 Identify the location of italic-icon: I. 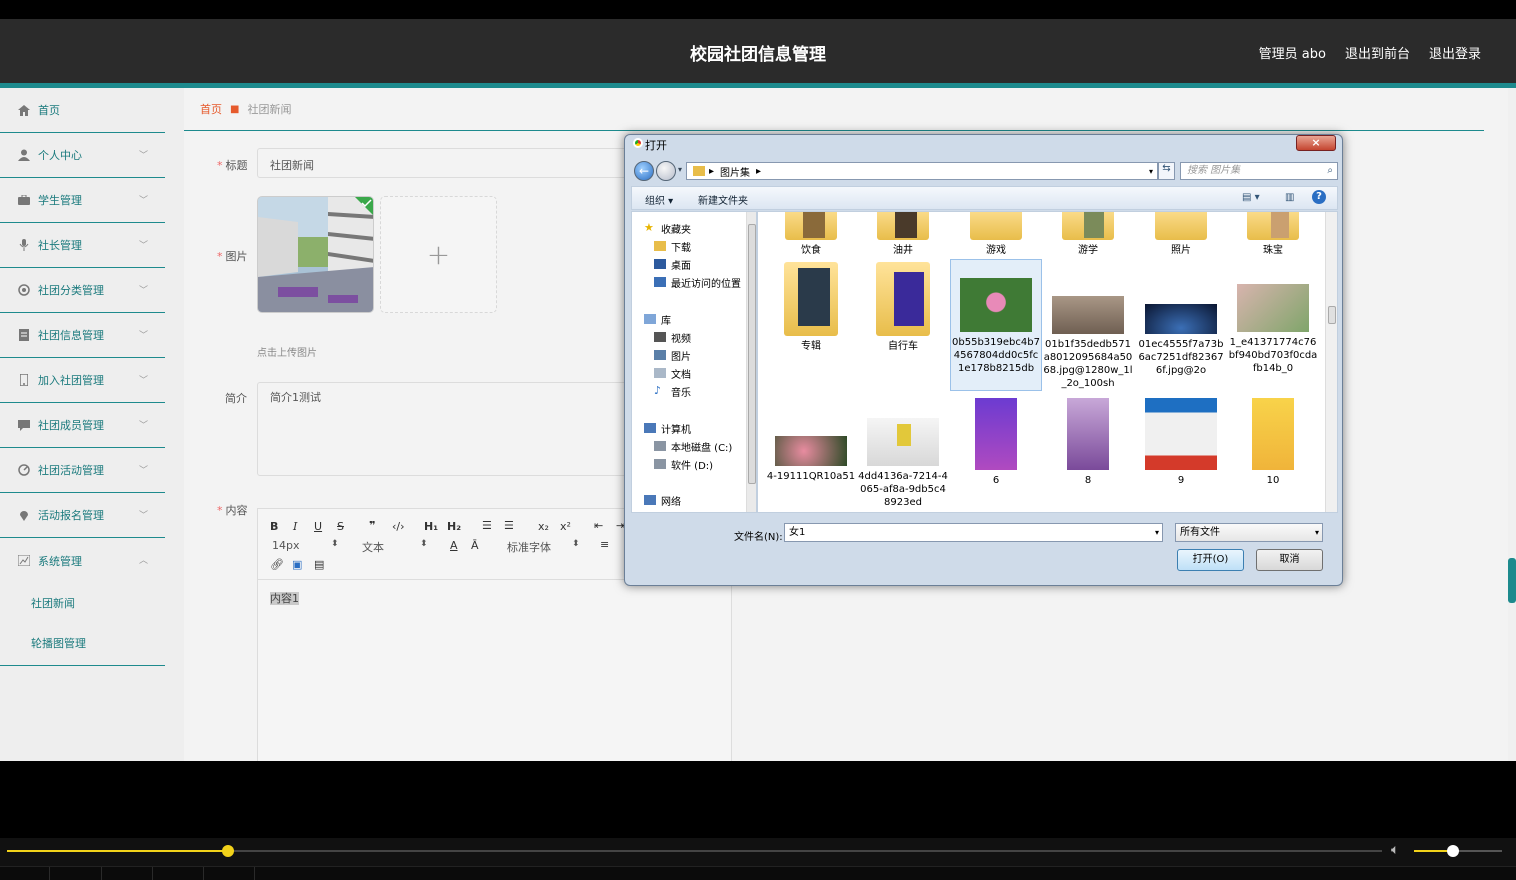
(295, 526).